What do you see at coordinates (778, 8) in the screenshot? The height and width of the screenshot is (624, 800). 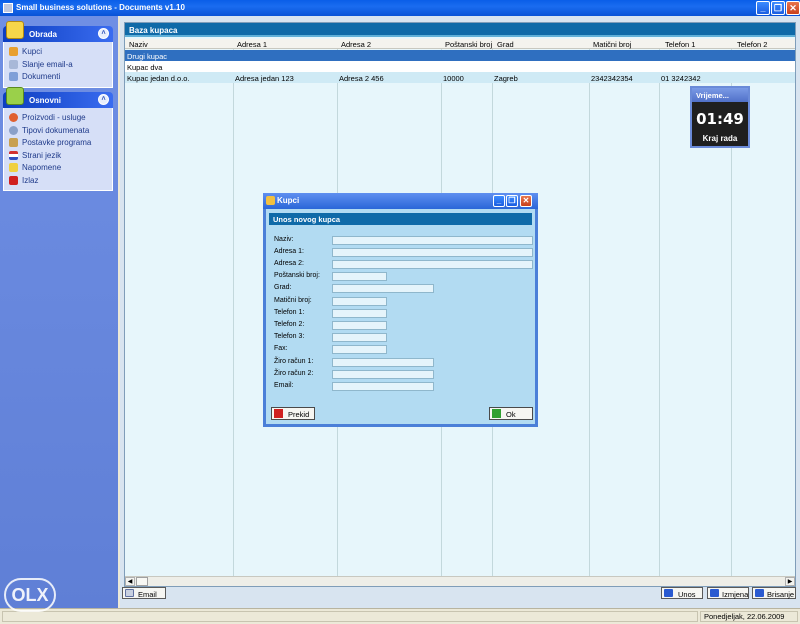 I see `maximize-button: ❐` at bounding box center [778, 8].